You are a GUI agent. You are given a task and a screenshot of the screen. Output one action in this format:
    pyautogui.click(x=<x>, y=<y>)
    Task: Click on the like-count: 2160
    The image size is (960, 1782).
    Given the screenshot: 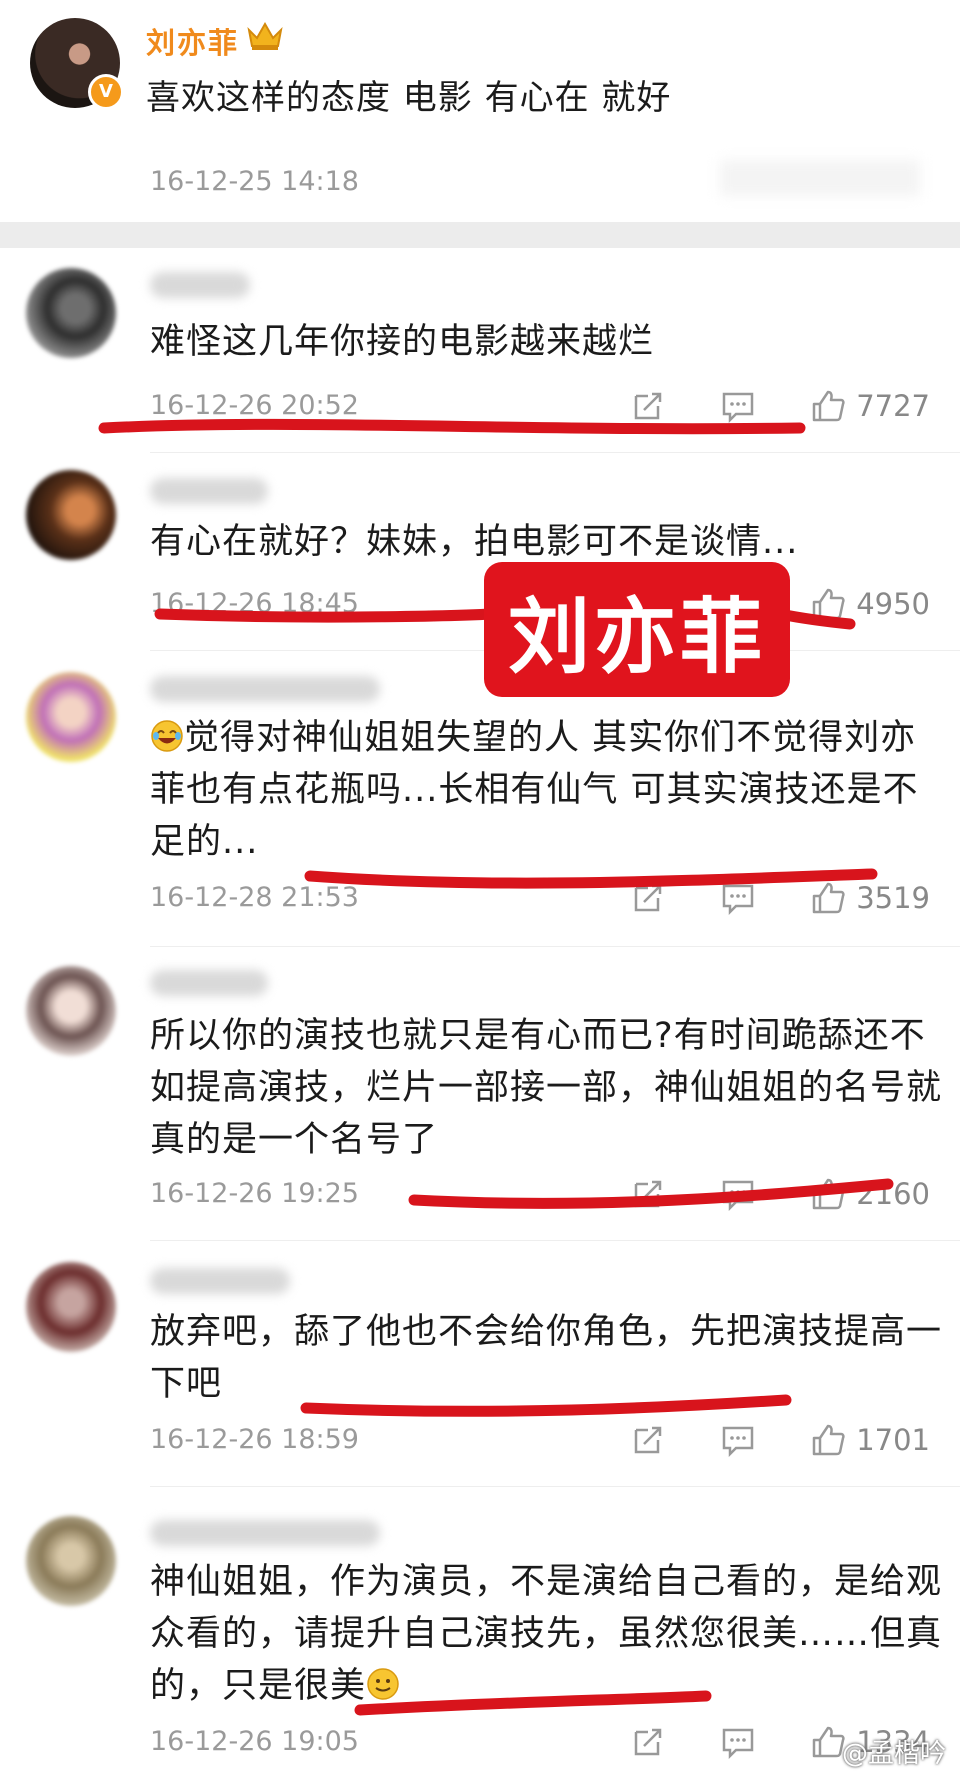 What is the action you would take?
    pyautogui.click(x=893, y=1194)
    